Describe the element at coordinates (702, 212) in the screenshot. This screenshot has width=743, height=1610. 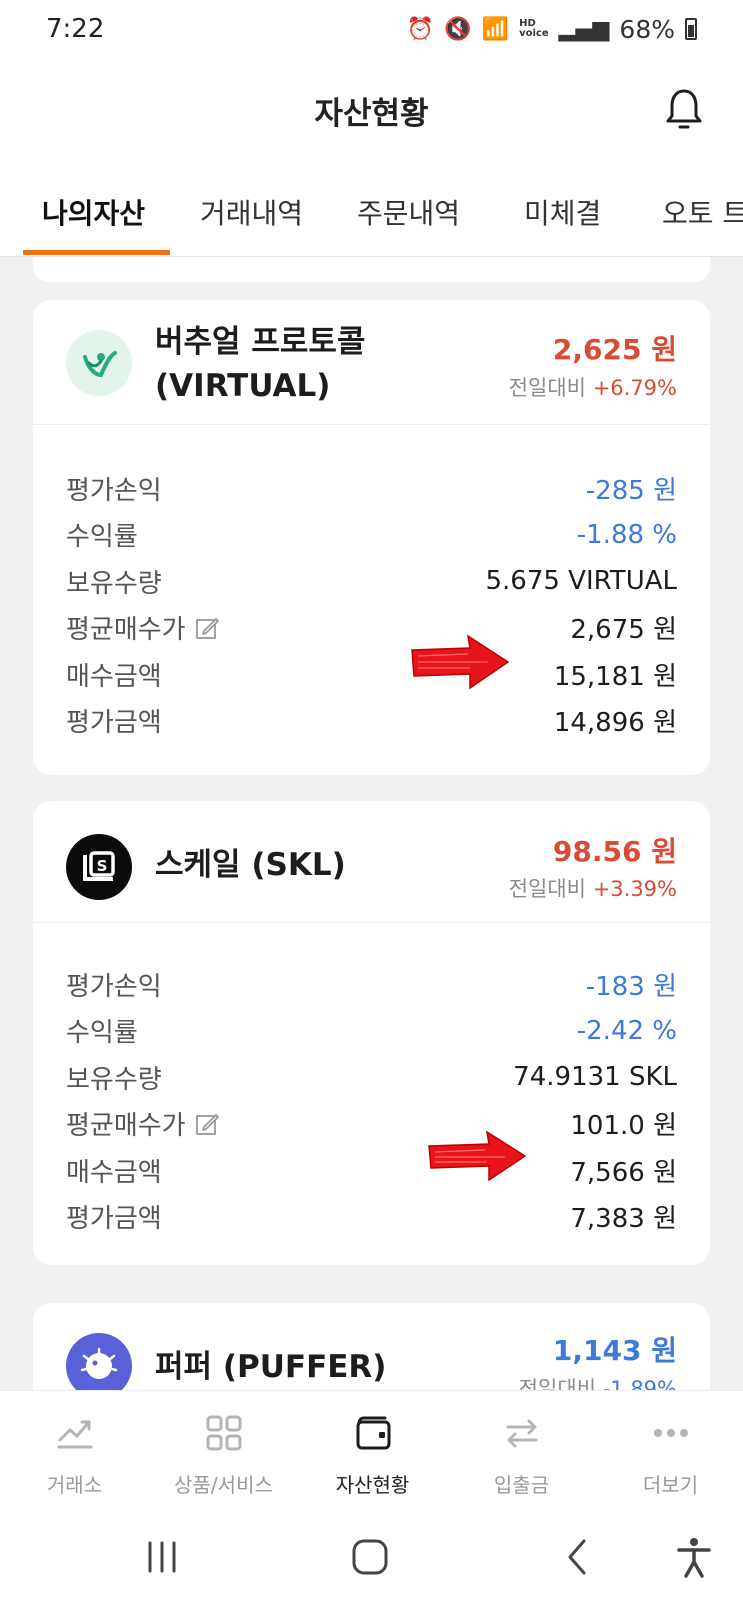
I see `tab-auto-trade: 오토 트` at that location.